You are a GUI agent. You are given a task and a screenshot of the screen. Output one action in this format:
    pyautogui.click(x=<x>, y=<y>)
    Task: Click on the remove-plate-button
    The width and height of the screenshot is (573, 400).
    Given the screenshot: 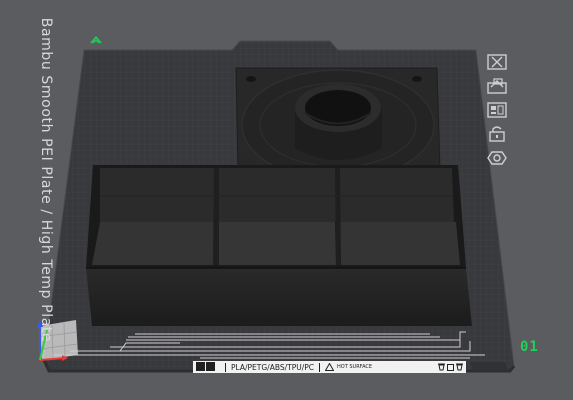 What is the action you would take?
    pyautogui.click(x=497, y=62)
    